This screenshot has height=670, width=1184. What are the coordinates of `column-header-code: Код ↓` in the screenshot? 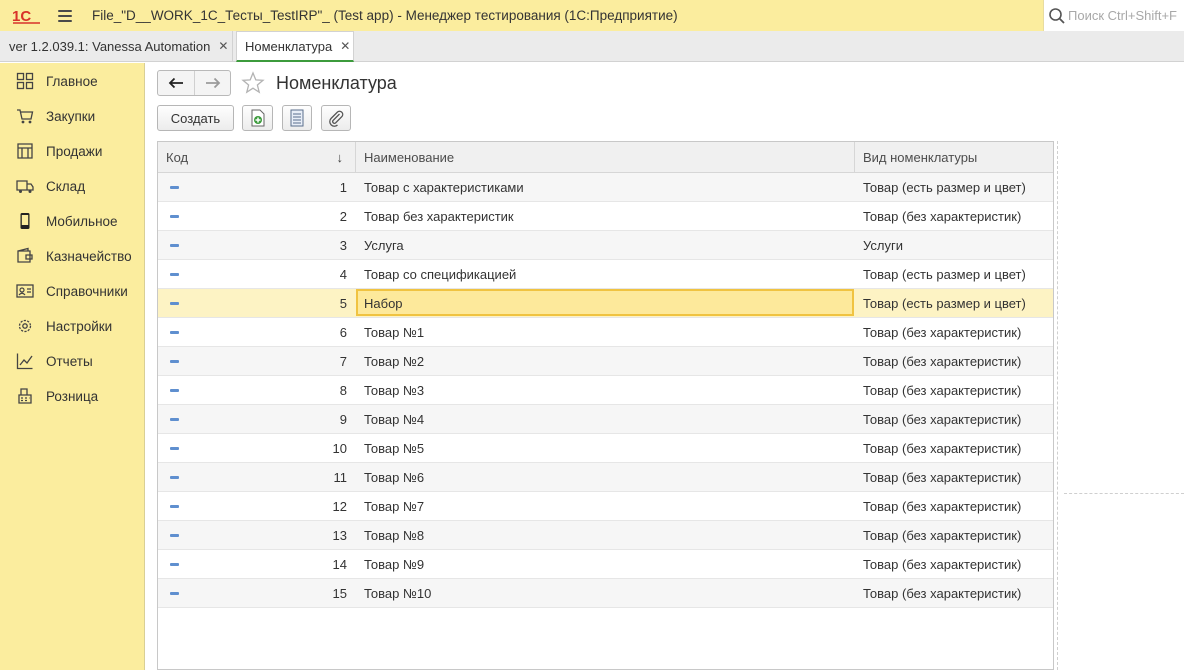 It's located at (257, 157).